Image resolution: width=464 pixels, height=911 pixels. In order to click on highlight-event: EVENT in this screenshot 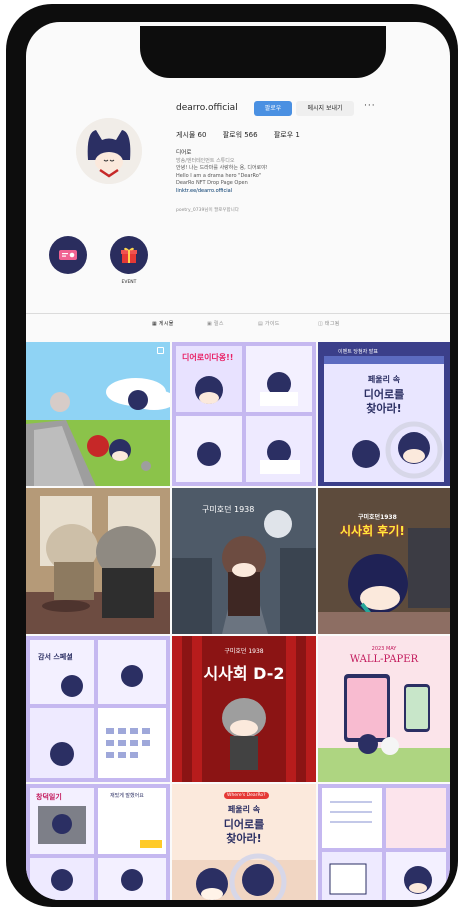, I will do `click(129, 261)`.